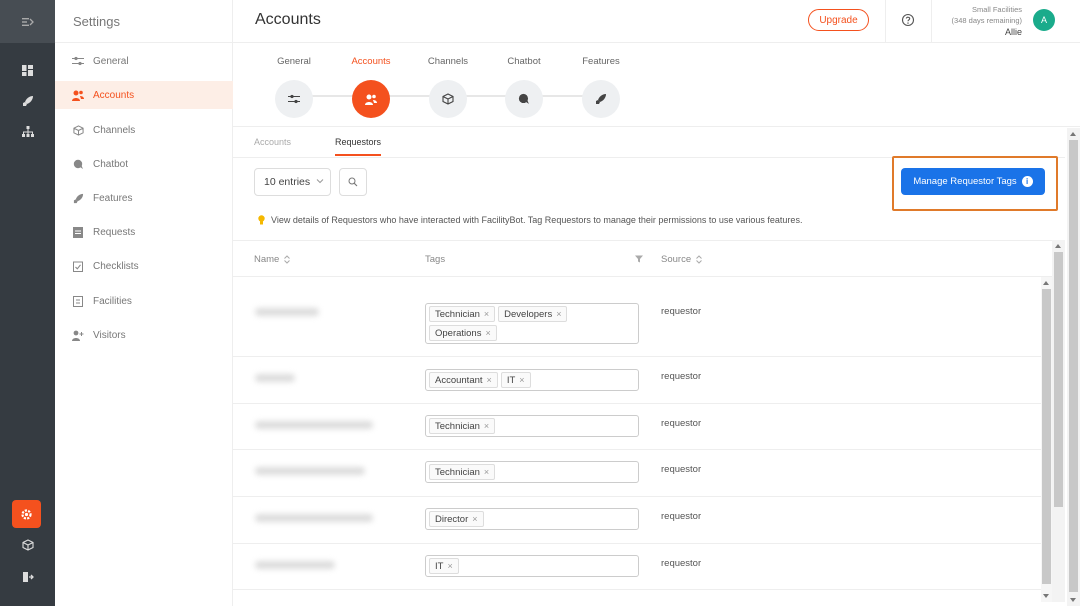  I want to click on tag-label: Operations, so click(458, 333).